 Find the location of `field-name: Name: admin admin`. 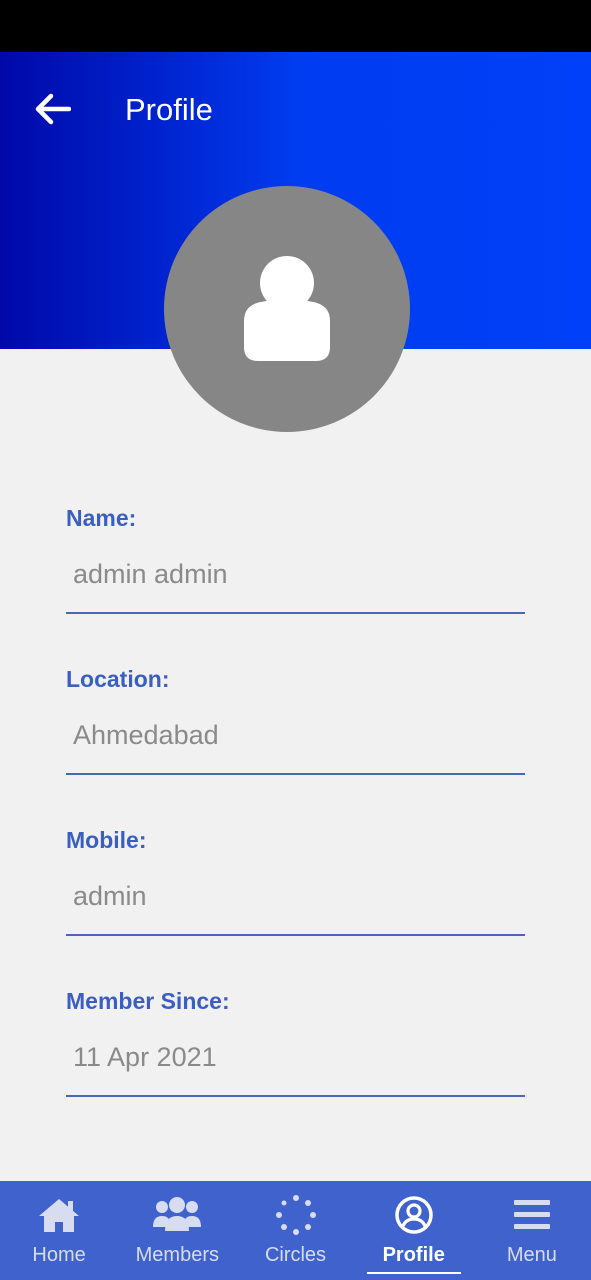

field-name: Name: admin admin is located at coordinates (295, 576).